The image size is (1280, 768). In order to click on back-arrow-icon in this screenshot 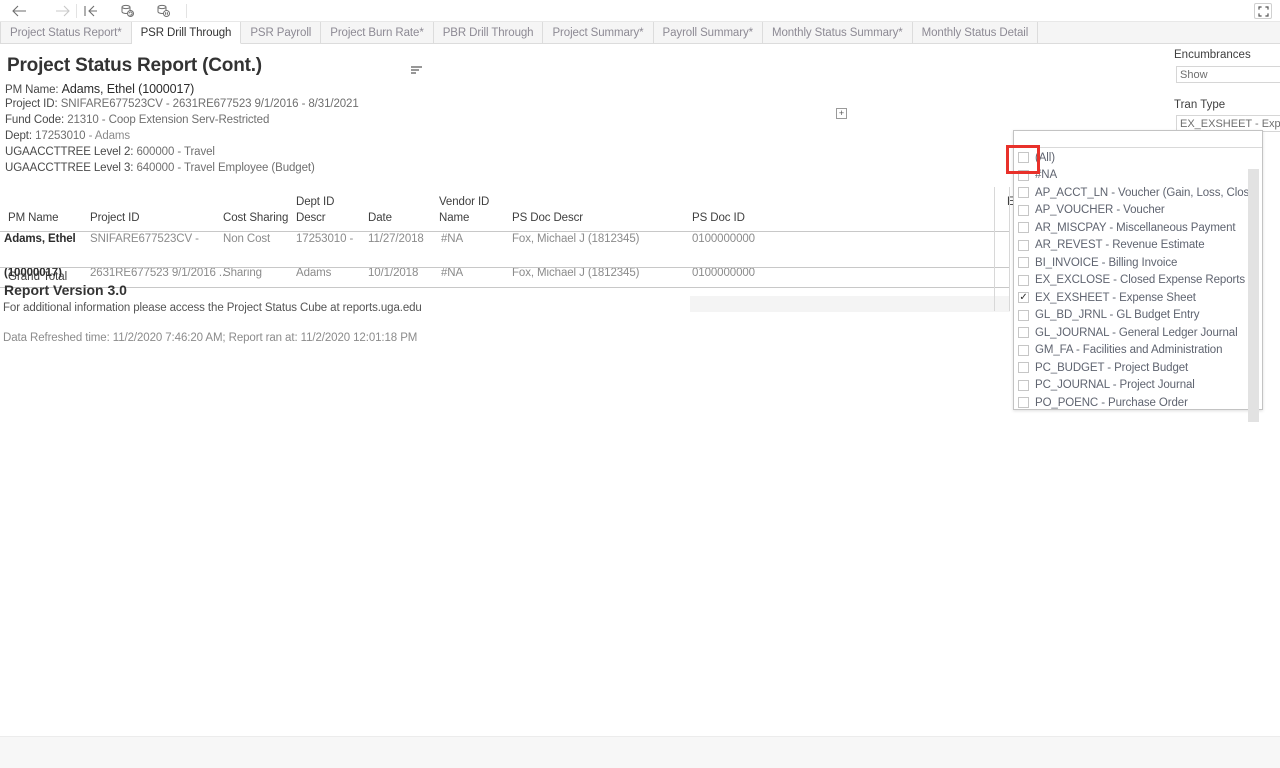, I will do `click(19, 11)`.